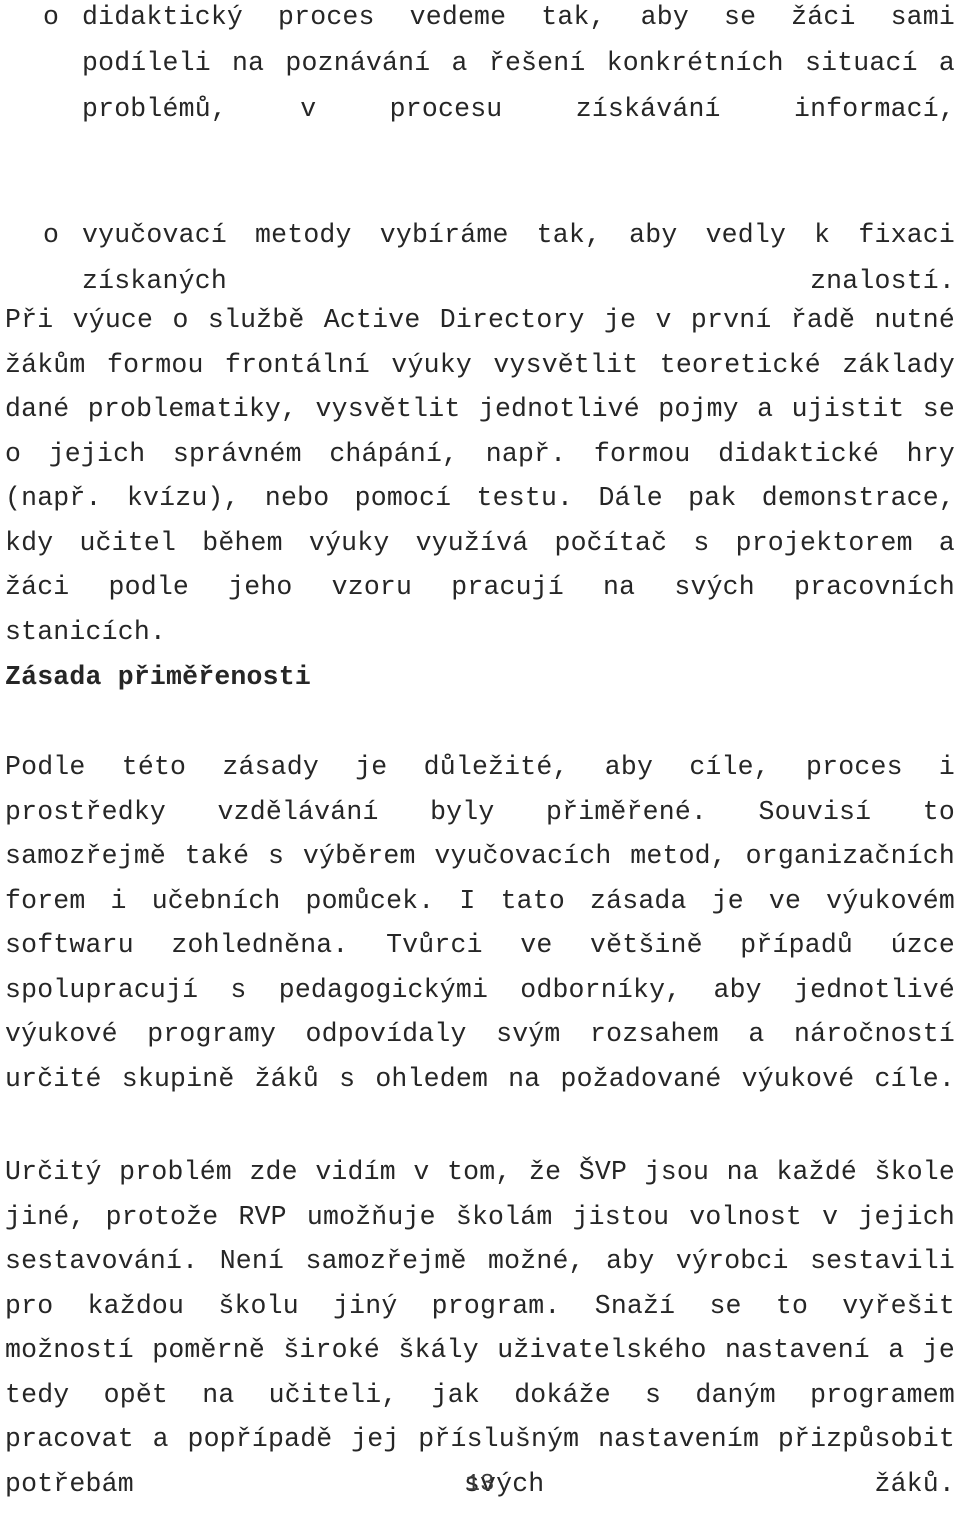  Describe the element at coordinates (480, 677) in the screenshot. I see `section-heading-block: Zásada přiměřenosti` at that location.